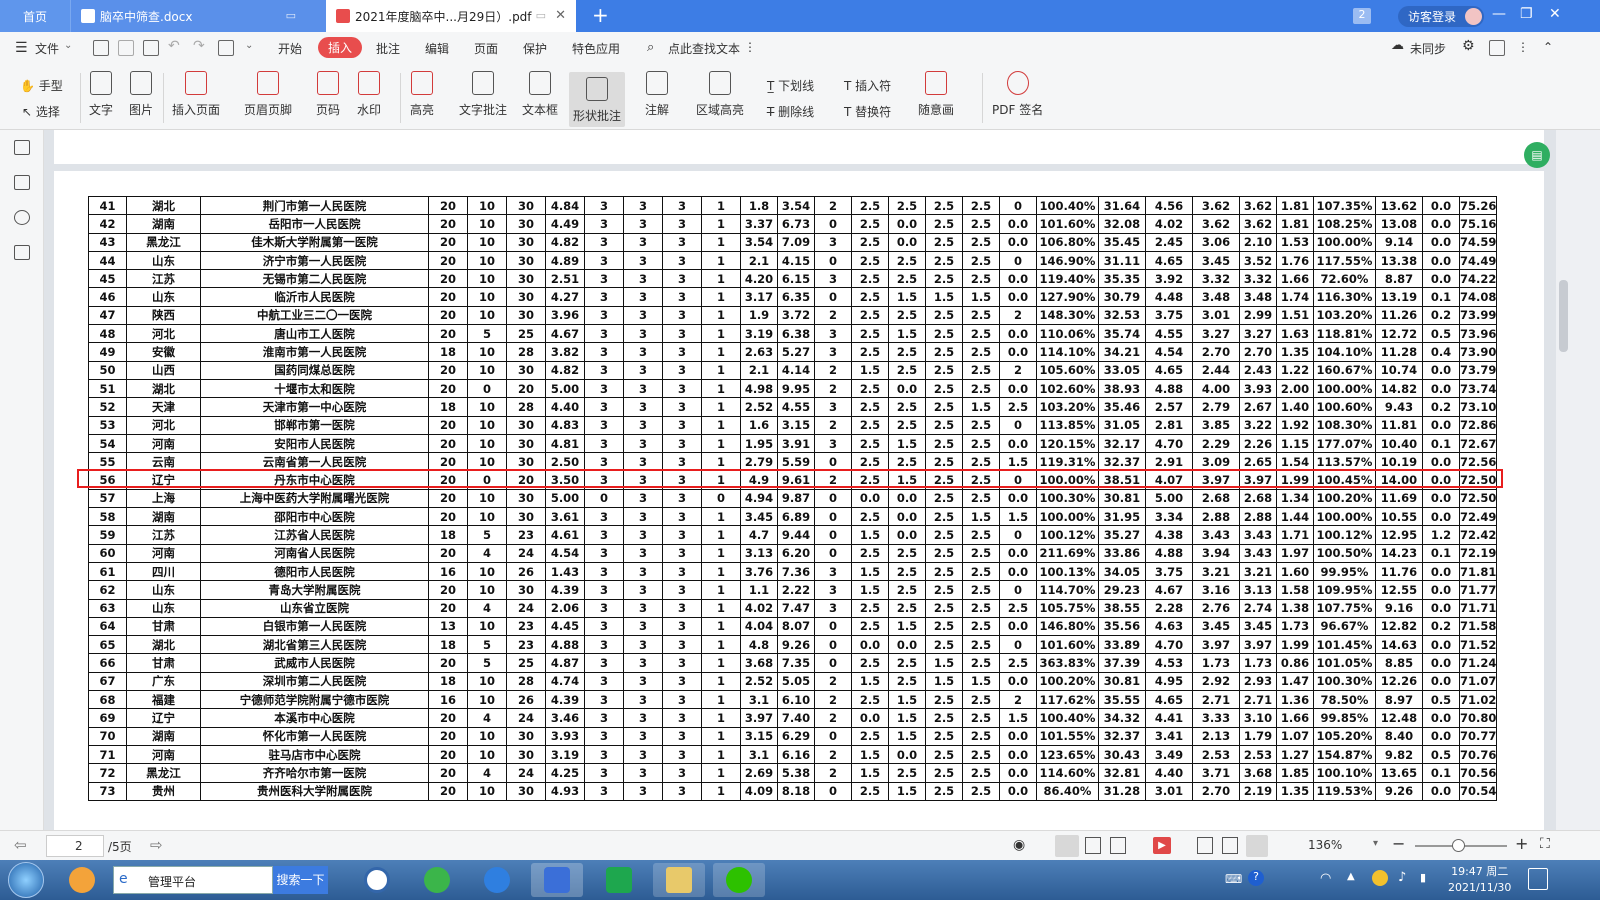  I want to click on help-icon: ?, so click(1256, 878).